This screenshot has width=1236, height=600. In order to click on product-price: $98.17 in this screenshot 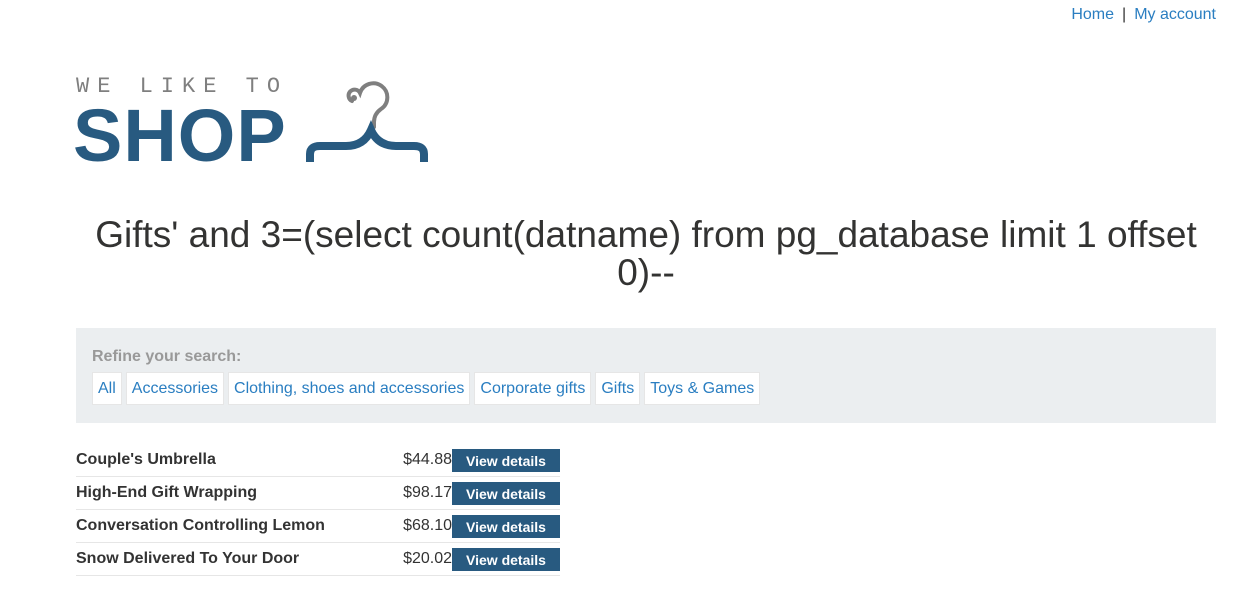, I will do `click(427, 492)`.